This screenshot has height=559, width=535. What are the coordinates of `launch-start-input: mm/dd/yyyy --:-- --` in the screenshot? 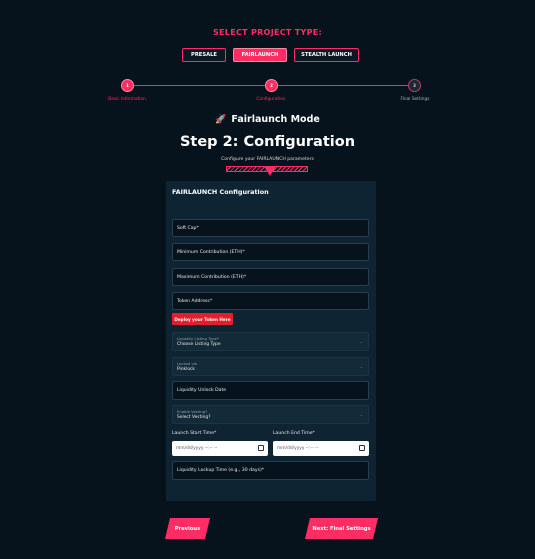 It's located at (220, 448).